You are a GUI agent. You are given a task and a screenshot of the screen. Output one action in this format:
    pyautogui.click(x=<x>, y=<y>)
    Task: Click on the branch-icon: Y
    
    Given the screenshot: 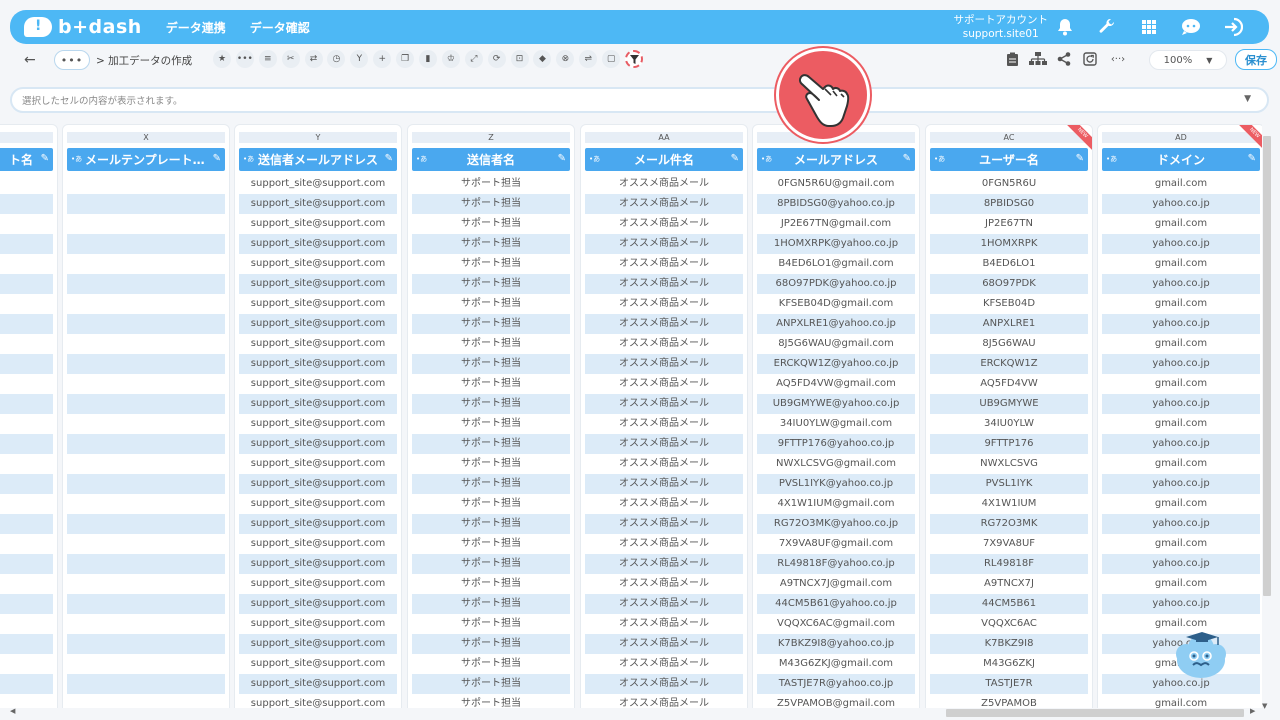 What is the action you would take?
    pyautogui.click(x=359, y=59)
    